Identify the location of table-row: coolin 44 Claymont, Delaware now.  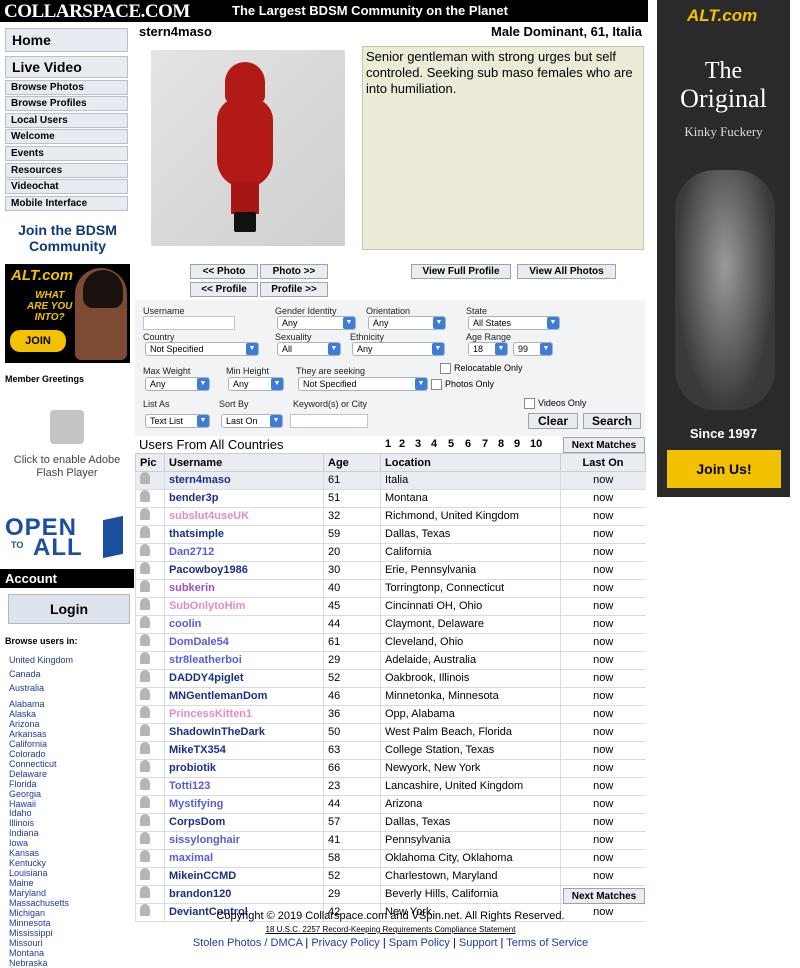
(390, 624).